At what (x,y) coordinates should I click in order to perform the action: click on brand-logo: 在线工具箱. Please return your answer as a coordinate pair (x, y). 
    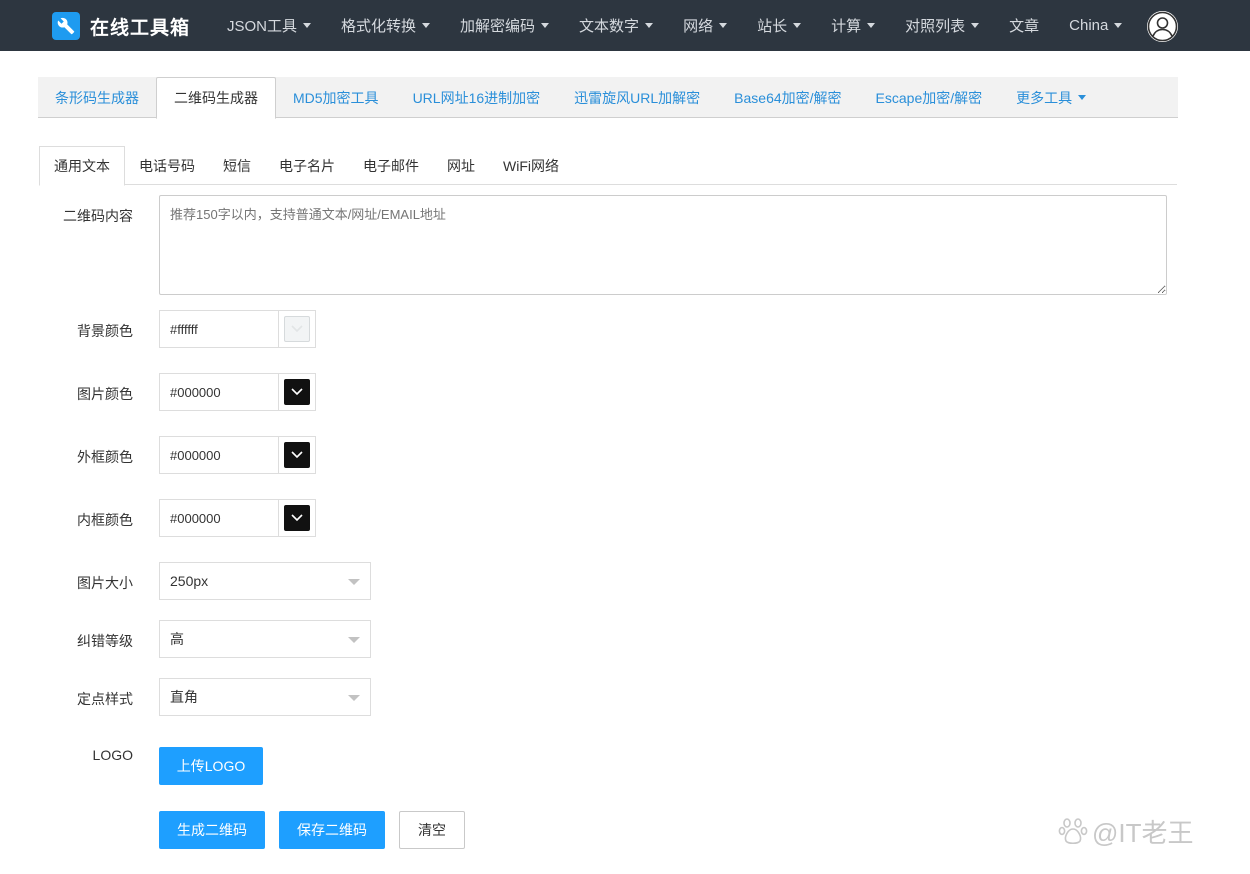
    Looking at the image, I should click on (121, 26).